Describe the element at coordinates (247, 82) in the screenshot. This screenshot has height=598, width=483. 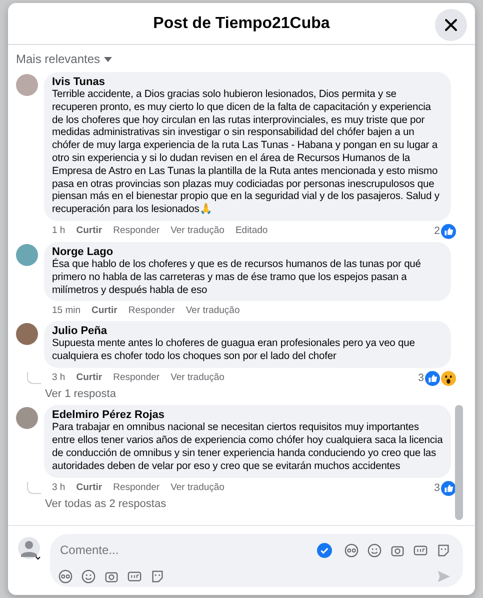
I see `author-link: Ivis Tunas` at that location.